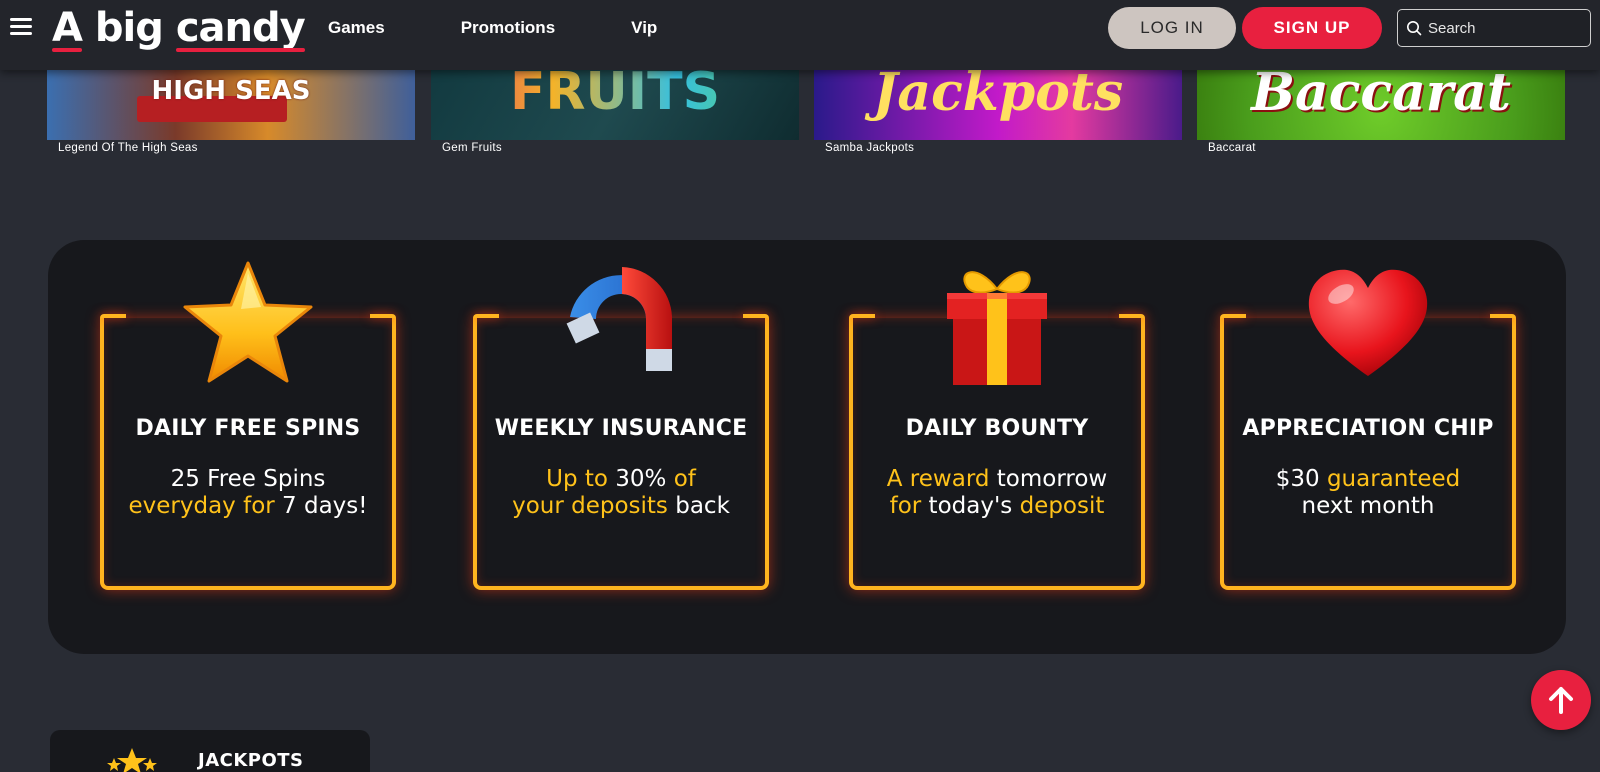 This screenshot has height=772, width=1600. Describe the element at coordinates (231, 105) in the screenshot. I see `game-thumbnail: HIGH SEAS` at that location.